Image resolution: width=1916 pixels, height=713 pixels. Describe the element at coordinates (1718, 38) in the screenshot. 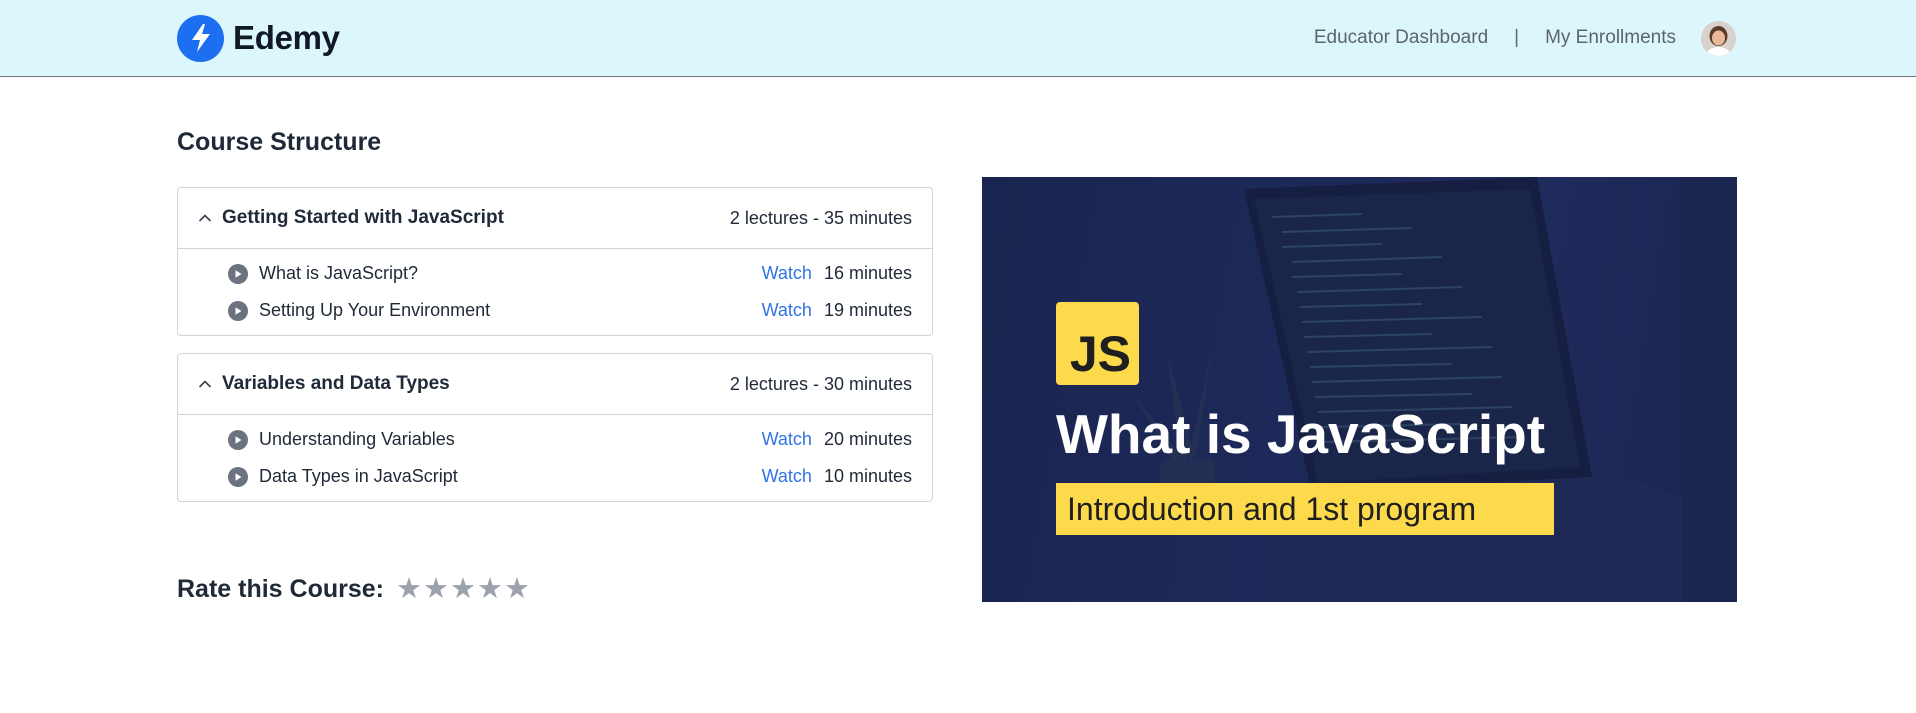

I see `user-avatar` at that location.